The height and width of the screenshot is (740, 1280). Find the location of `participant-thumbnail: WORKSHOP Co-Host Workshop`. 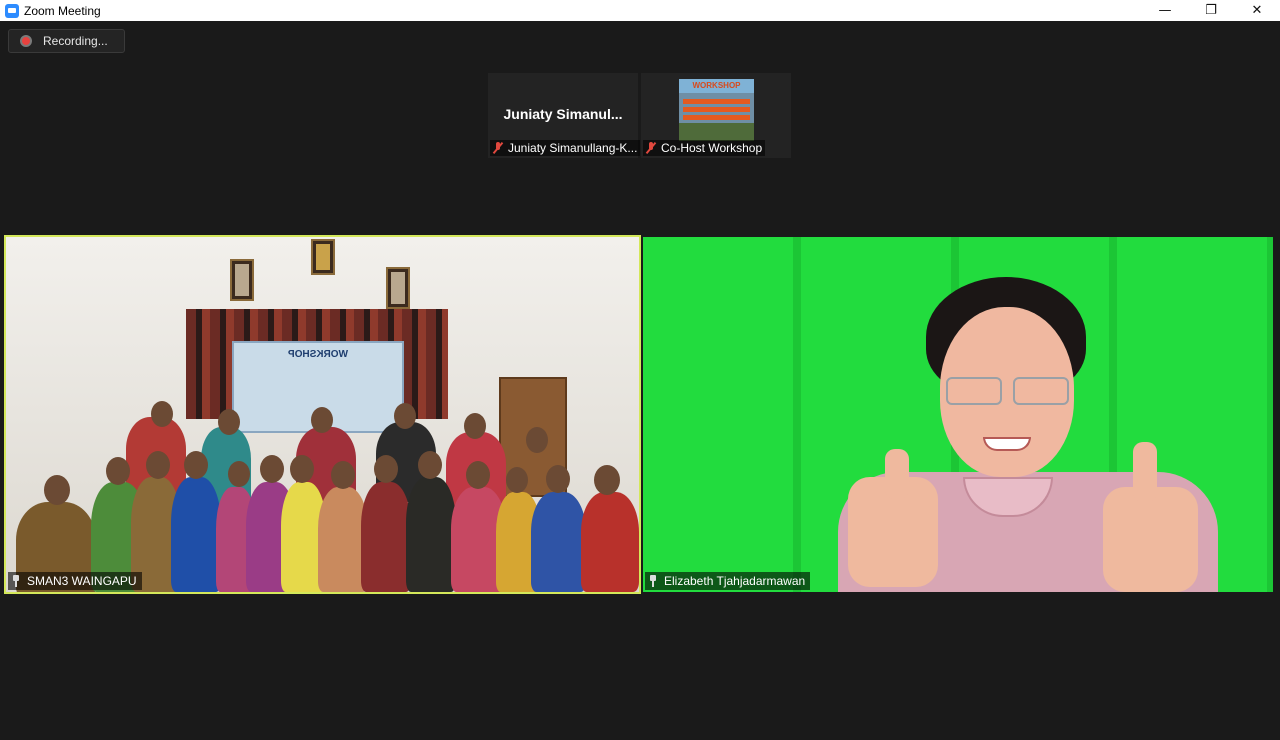

participant-thumbnail: WORKSHOP Co-Host Workshop is located at coordinates (716, 115).